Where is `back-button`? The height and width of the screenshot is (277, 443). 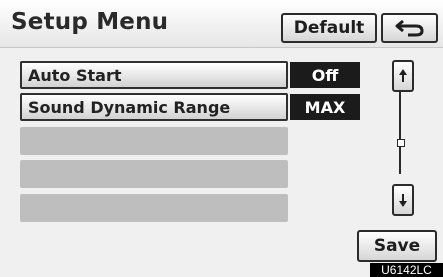
back-button is located at coordinates (409, 28).